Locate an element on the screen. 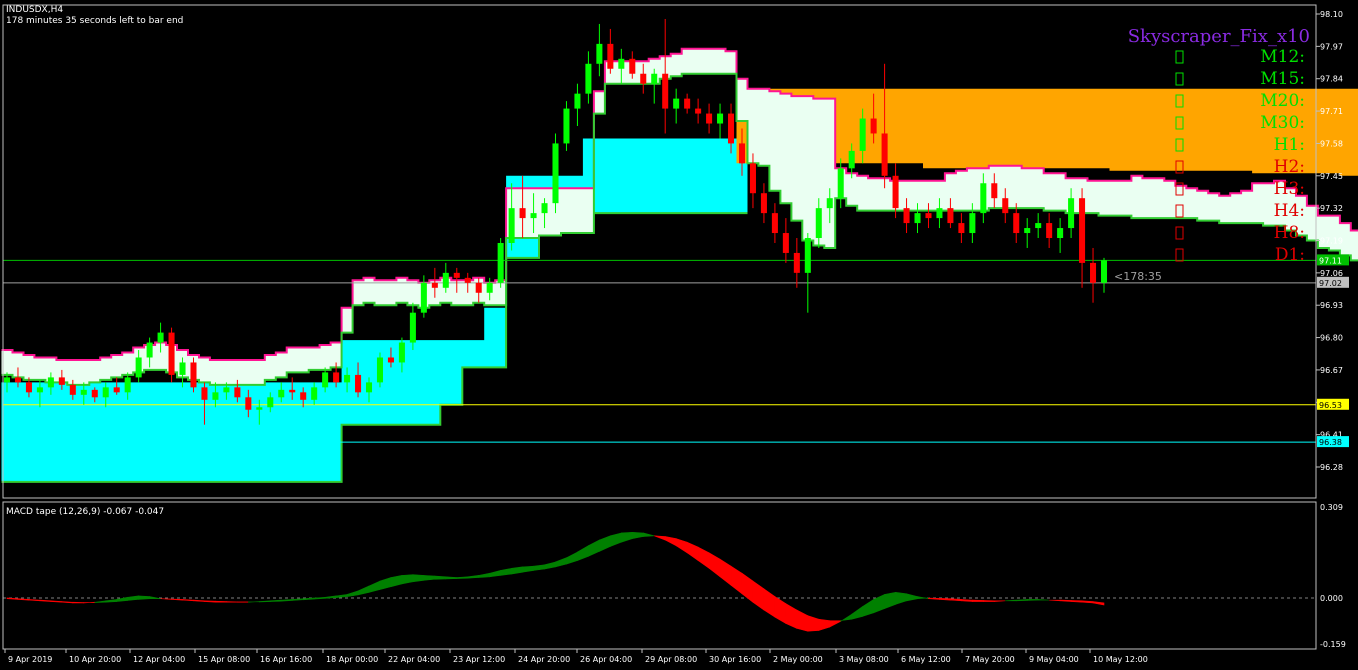 This screenshot has height=670, width=1358. price-badge: 97.02 is located at coordinates (1333, 282).